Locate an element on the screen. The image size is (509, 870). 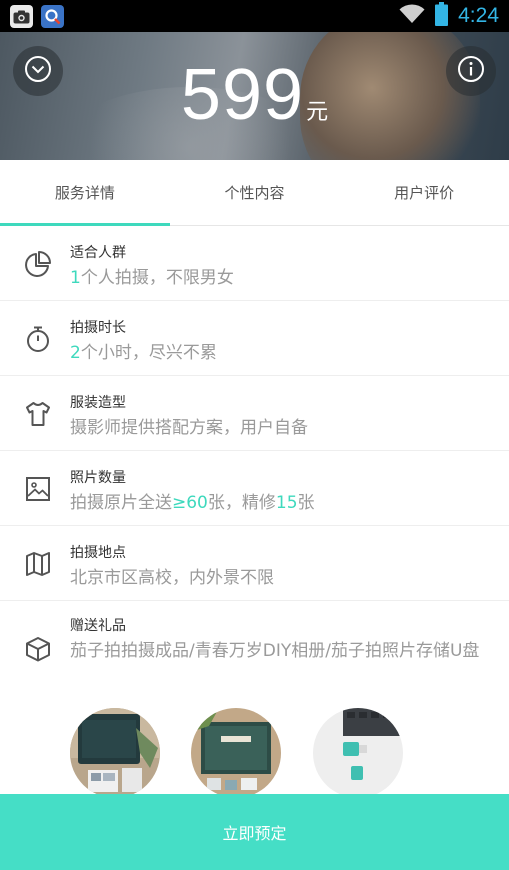
detail-title: 赠送礼品 is located at coordinates (98, 626).